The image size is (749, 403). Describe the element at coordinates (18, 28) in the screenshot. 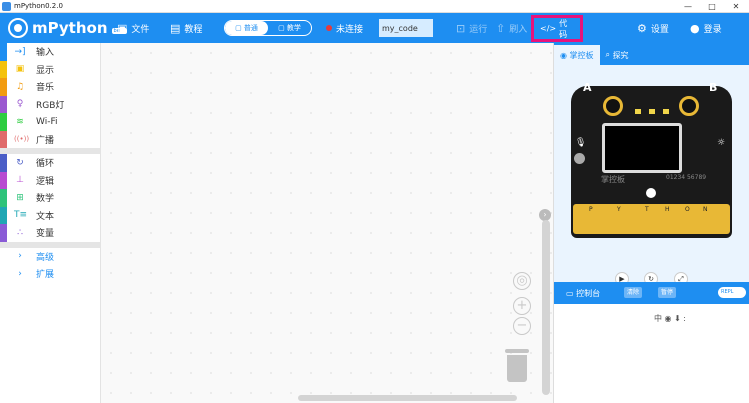

I see `logo-icon` at that location.